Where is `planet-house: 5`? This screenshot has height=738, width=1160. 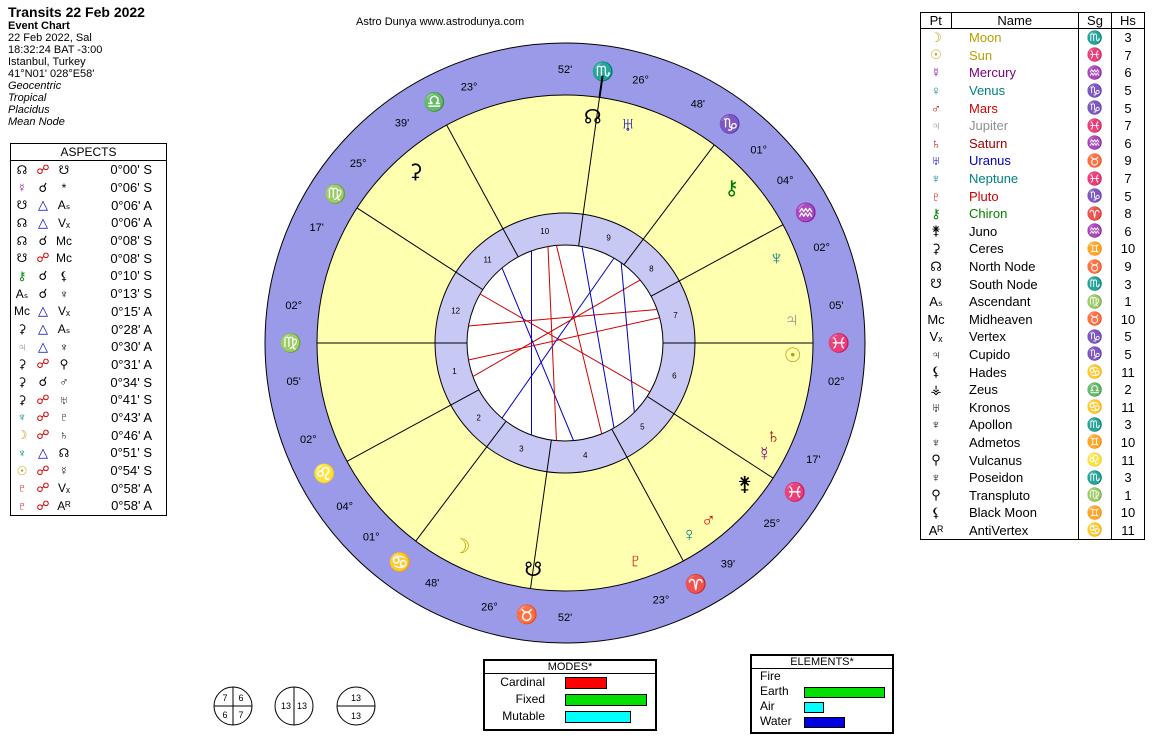 planet-house: 5 is located at coordinates (1128, 90).